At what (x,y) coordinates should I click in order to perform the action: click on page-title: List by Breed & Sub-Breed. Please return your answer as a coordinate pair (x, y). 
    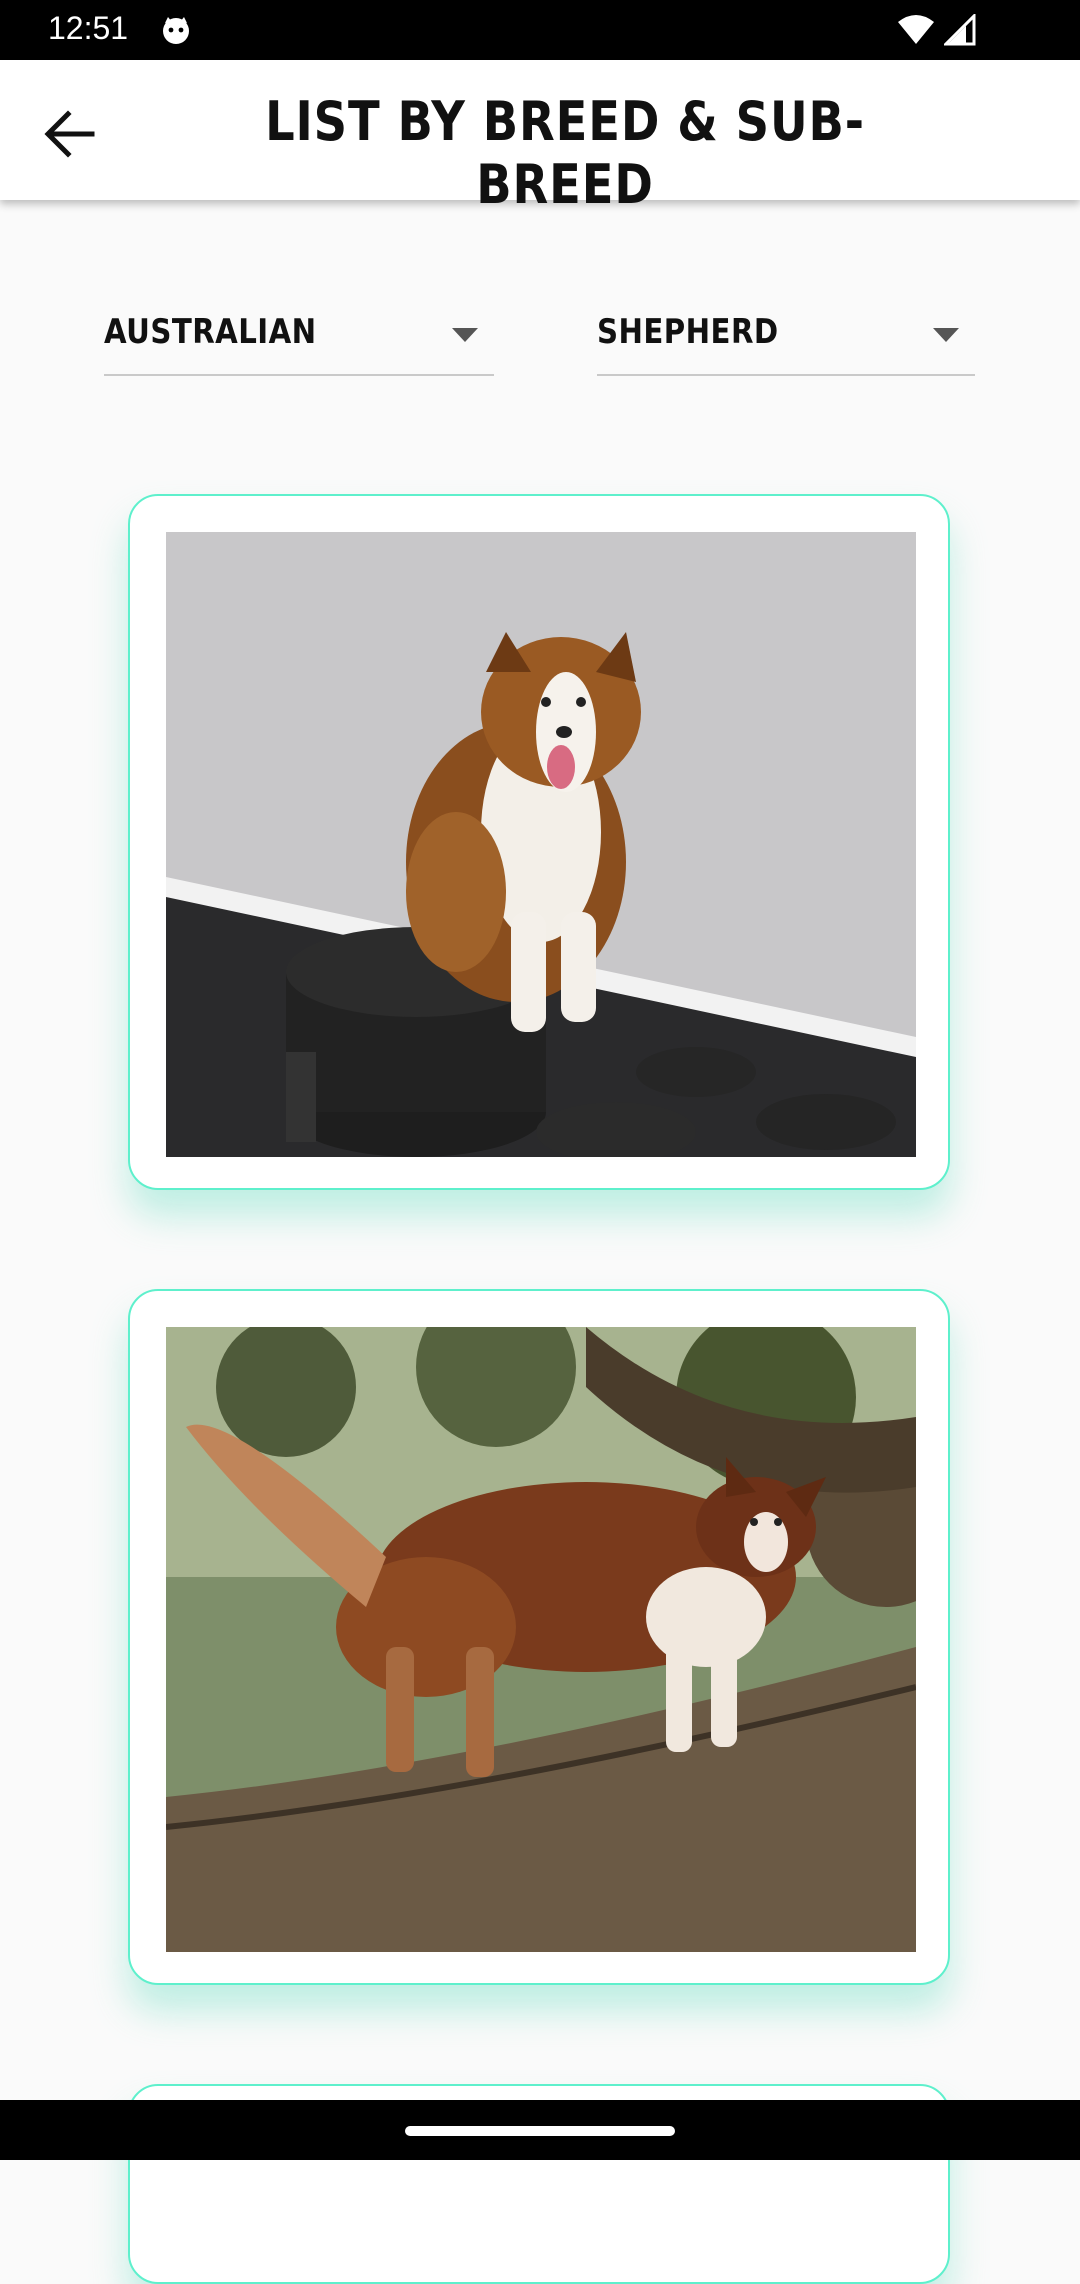
    Looking at the image, I should click on (565, 153).